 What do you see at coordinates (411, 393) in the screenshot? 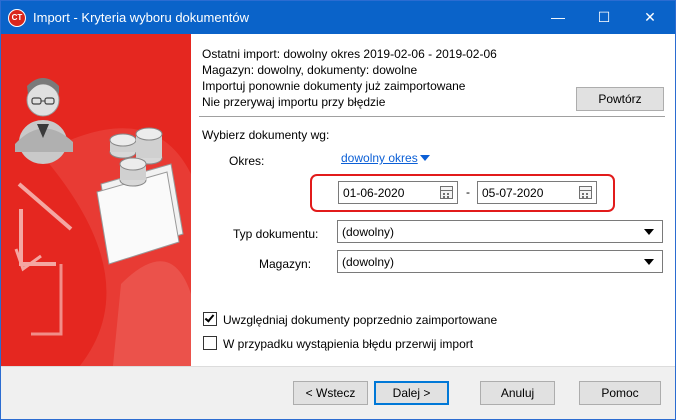
I see `next-button: Dalej >` at bounding box center [411, 393].